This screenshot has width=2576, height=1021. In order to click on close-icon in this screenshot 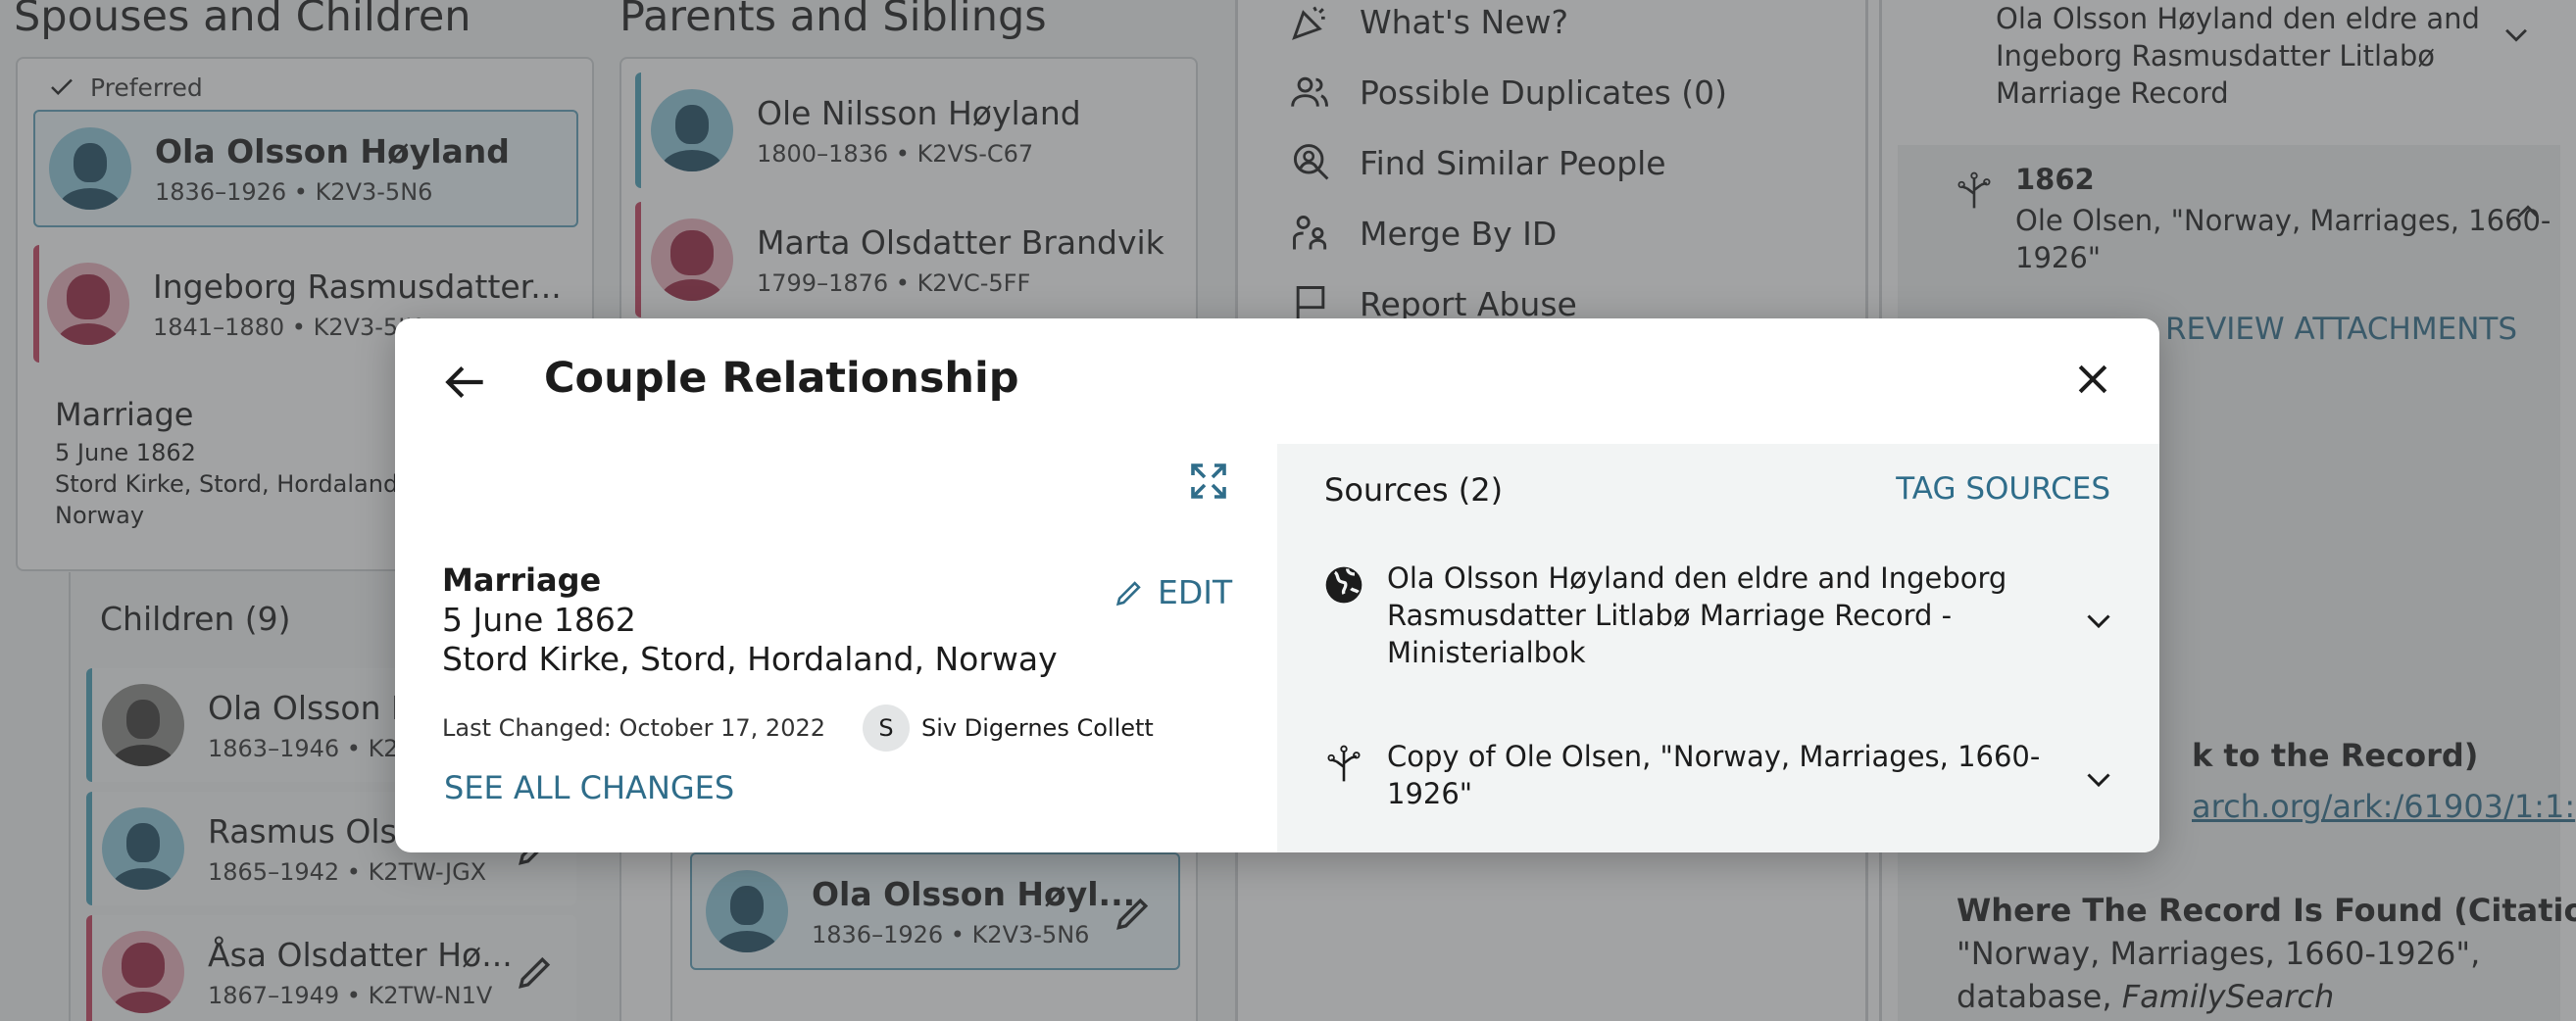, I will do `click(2092, 379)`.